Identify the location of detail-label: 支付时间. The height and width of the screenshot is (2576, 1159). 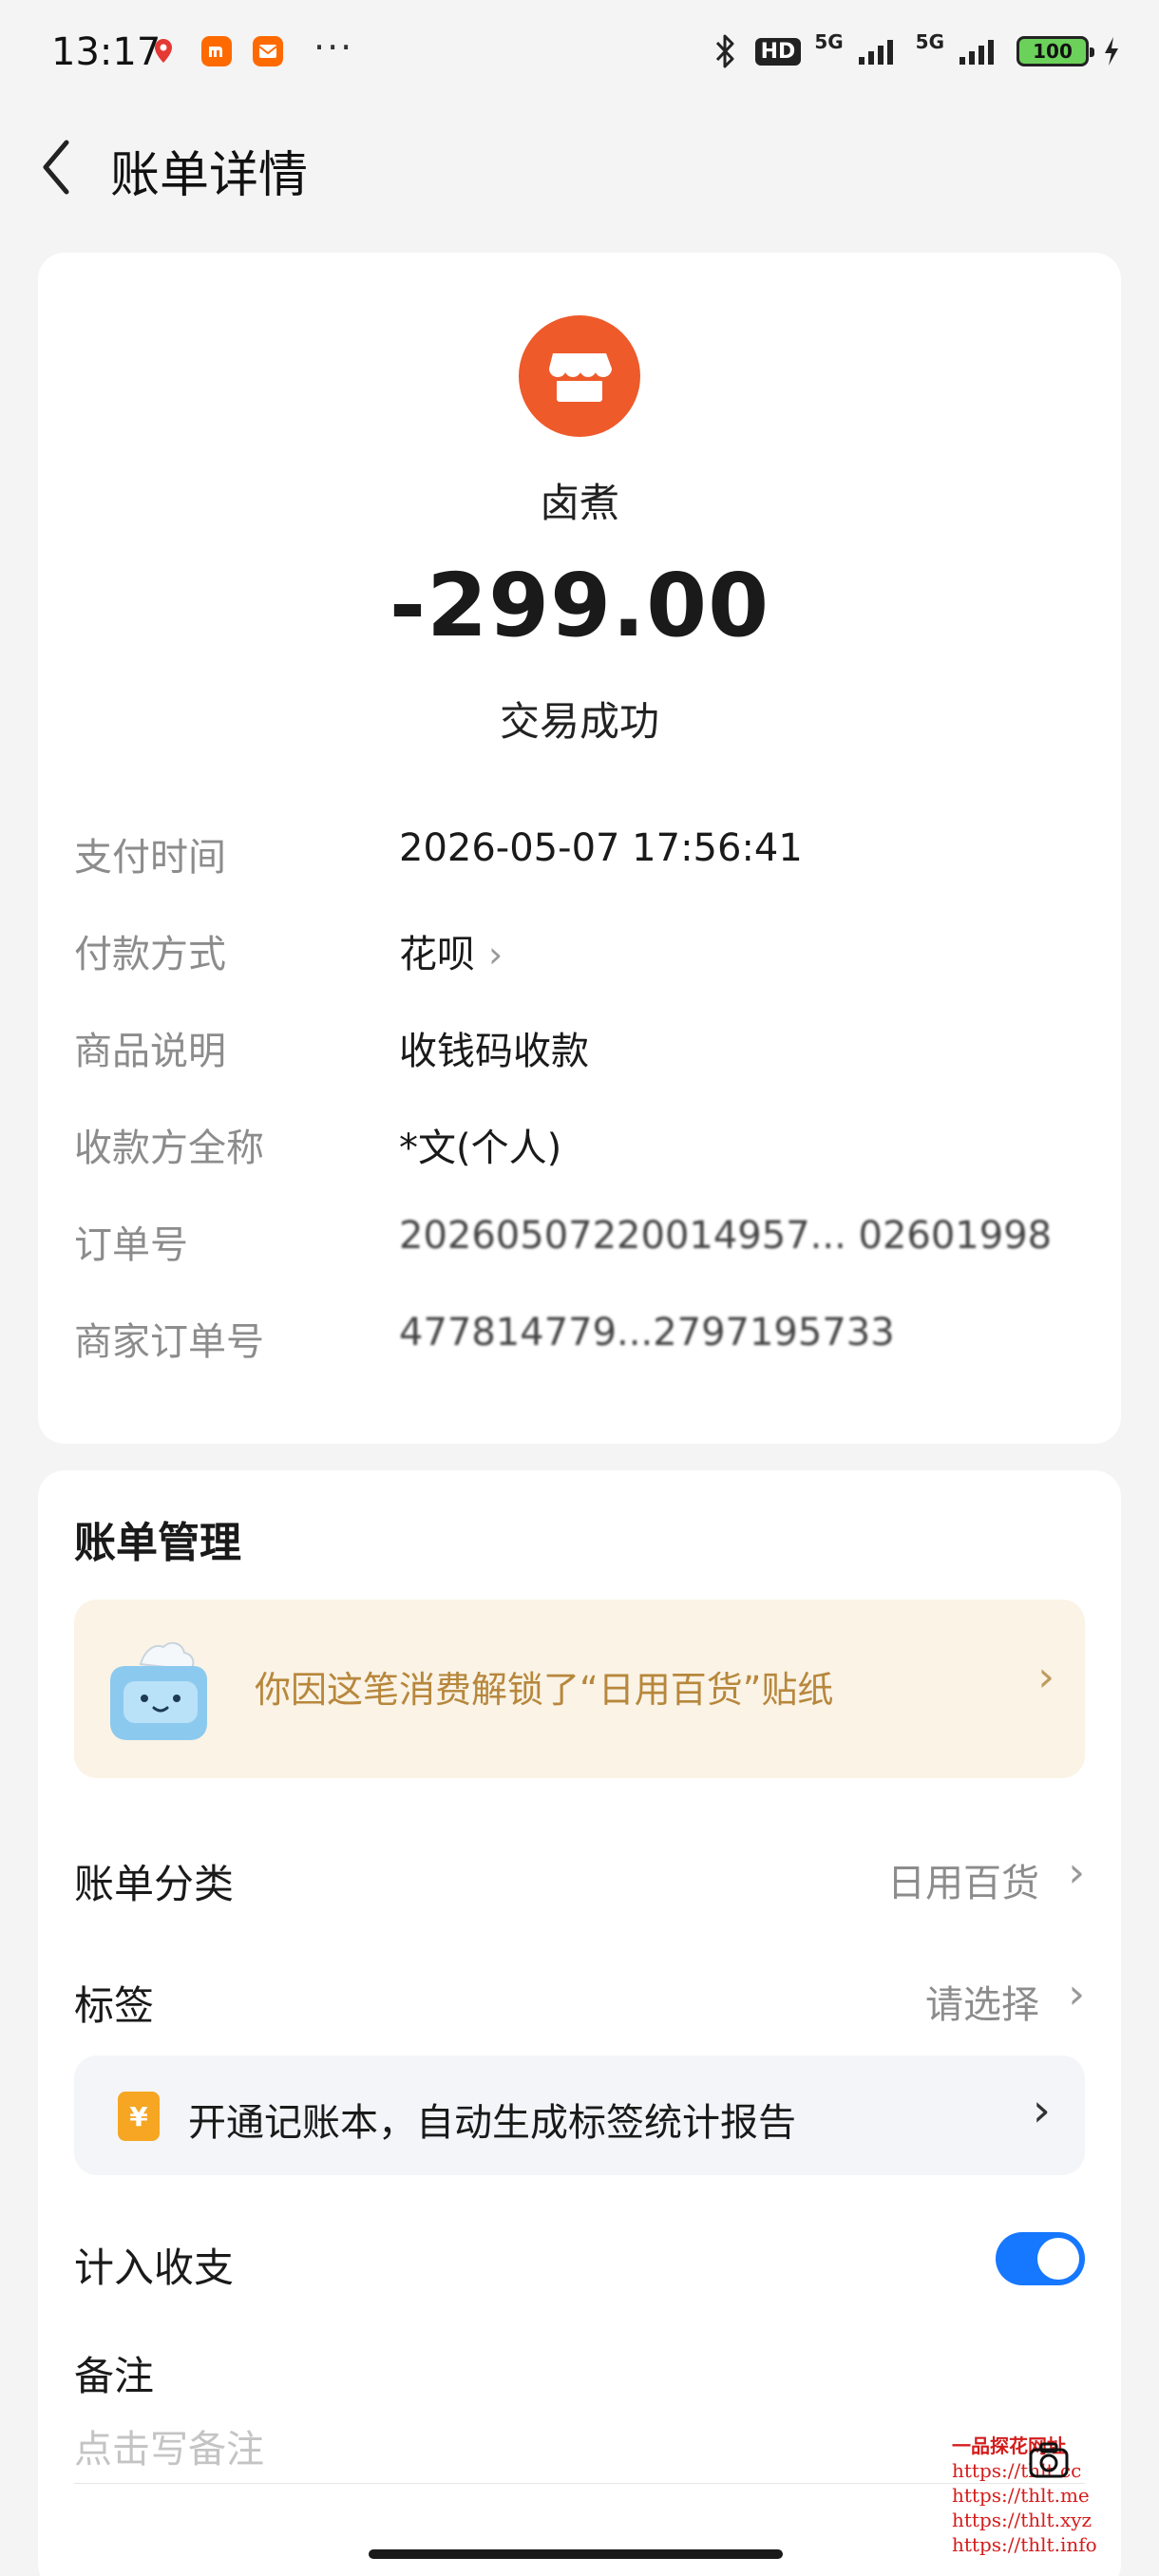
(150, 858).